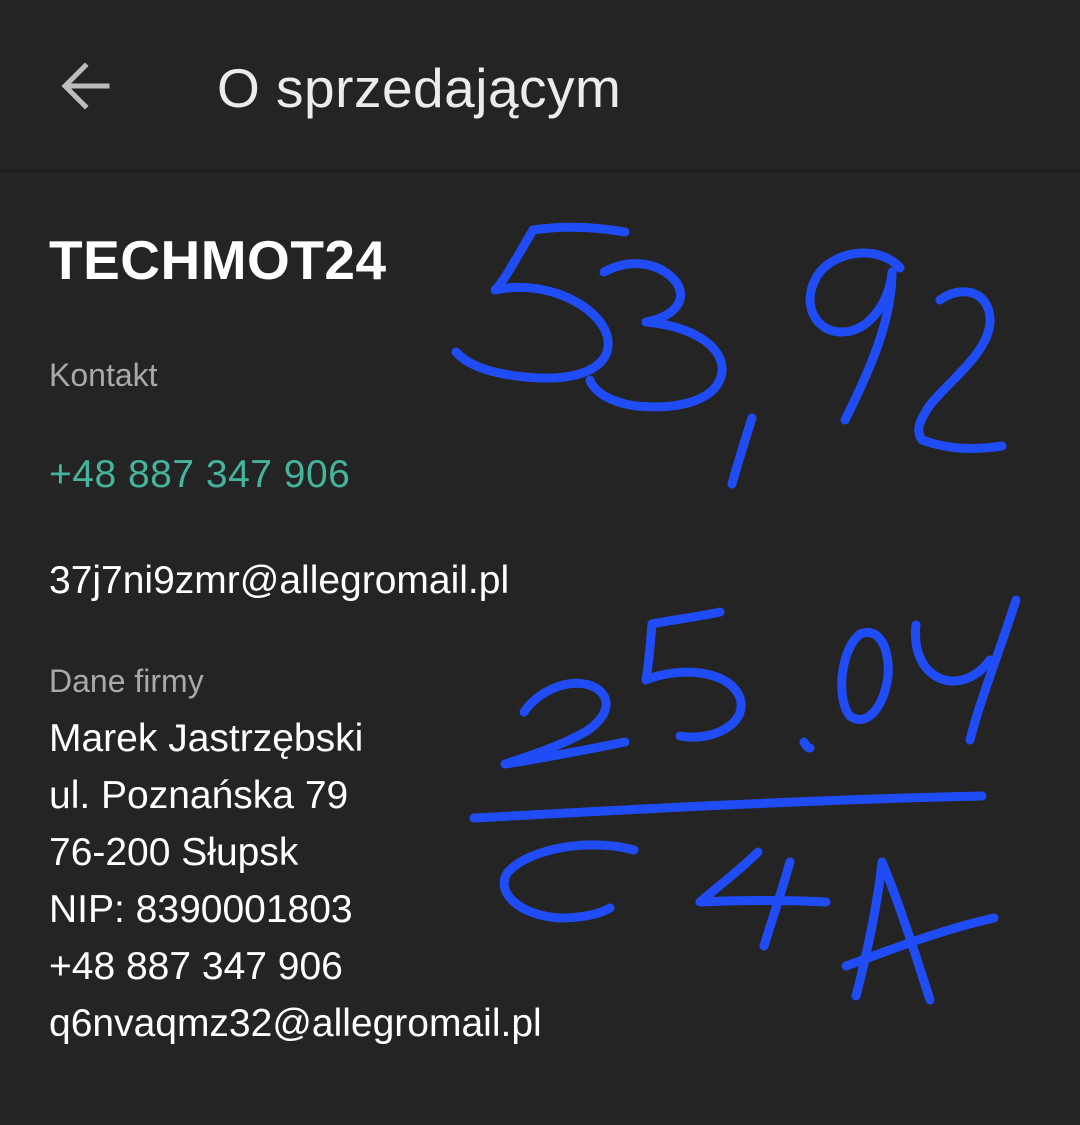 This screenshot has width=1080, height=1125. Describe the element at coordinates (103, 375) in the screenshot. I see `contact-label: Kontakt` at that location.